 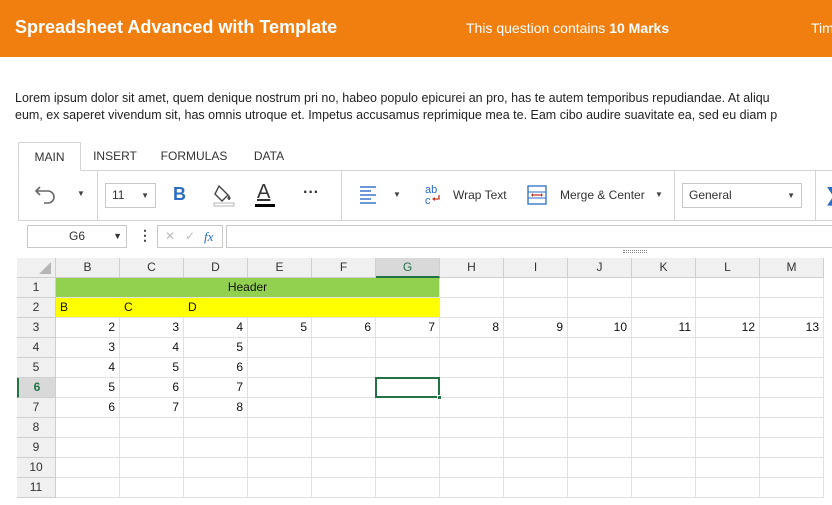 What do you see at coordinates (36, 368) in the screenshot?
I see `row-header-5: 5` at bounding box center [36, 368].